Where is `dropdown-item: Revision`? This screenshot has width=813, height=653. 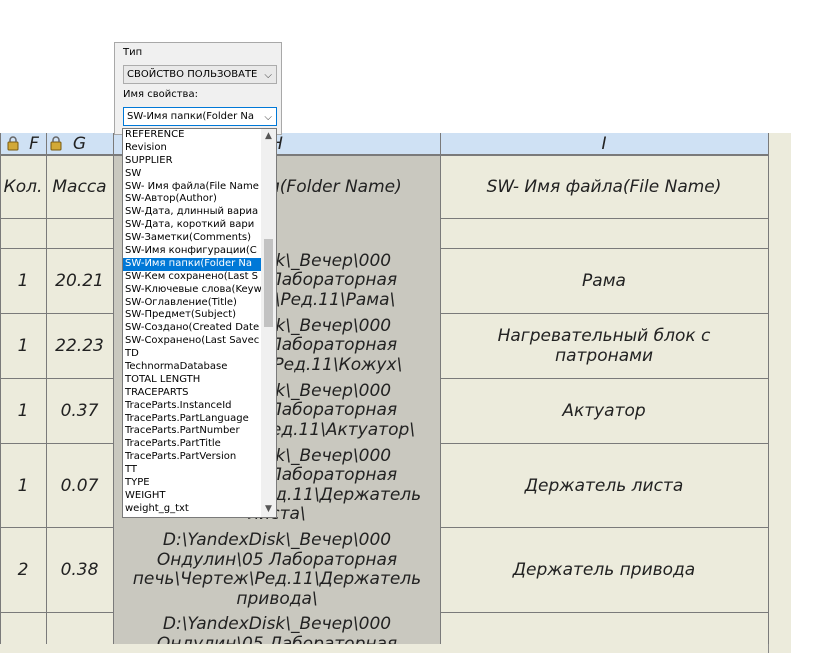 dropdown-item: Revision is located at coordinates (192, 148).